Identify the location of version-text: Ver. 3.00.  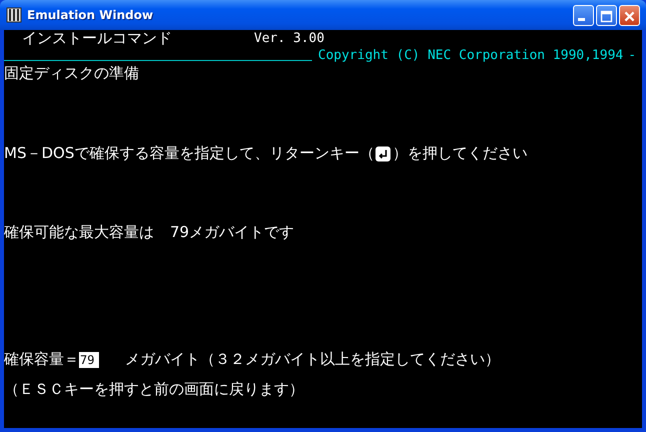
(289, 38).